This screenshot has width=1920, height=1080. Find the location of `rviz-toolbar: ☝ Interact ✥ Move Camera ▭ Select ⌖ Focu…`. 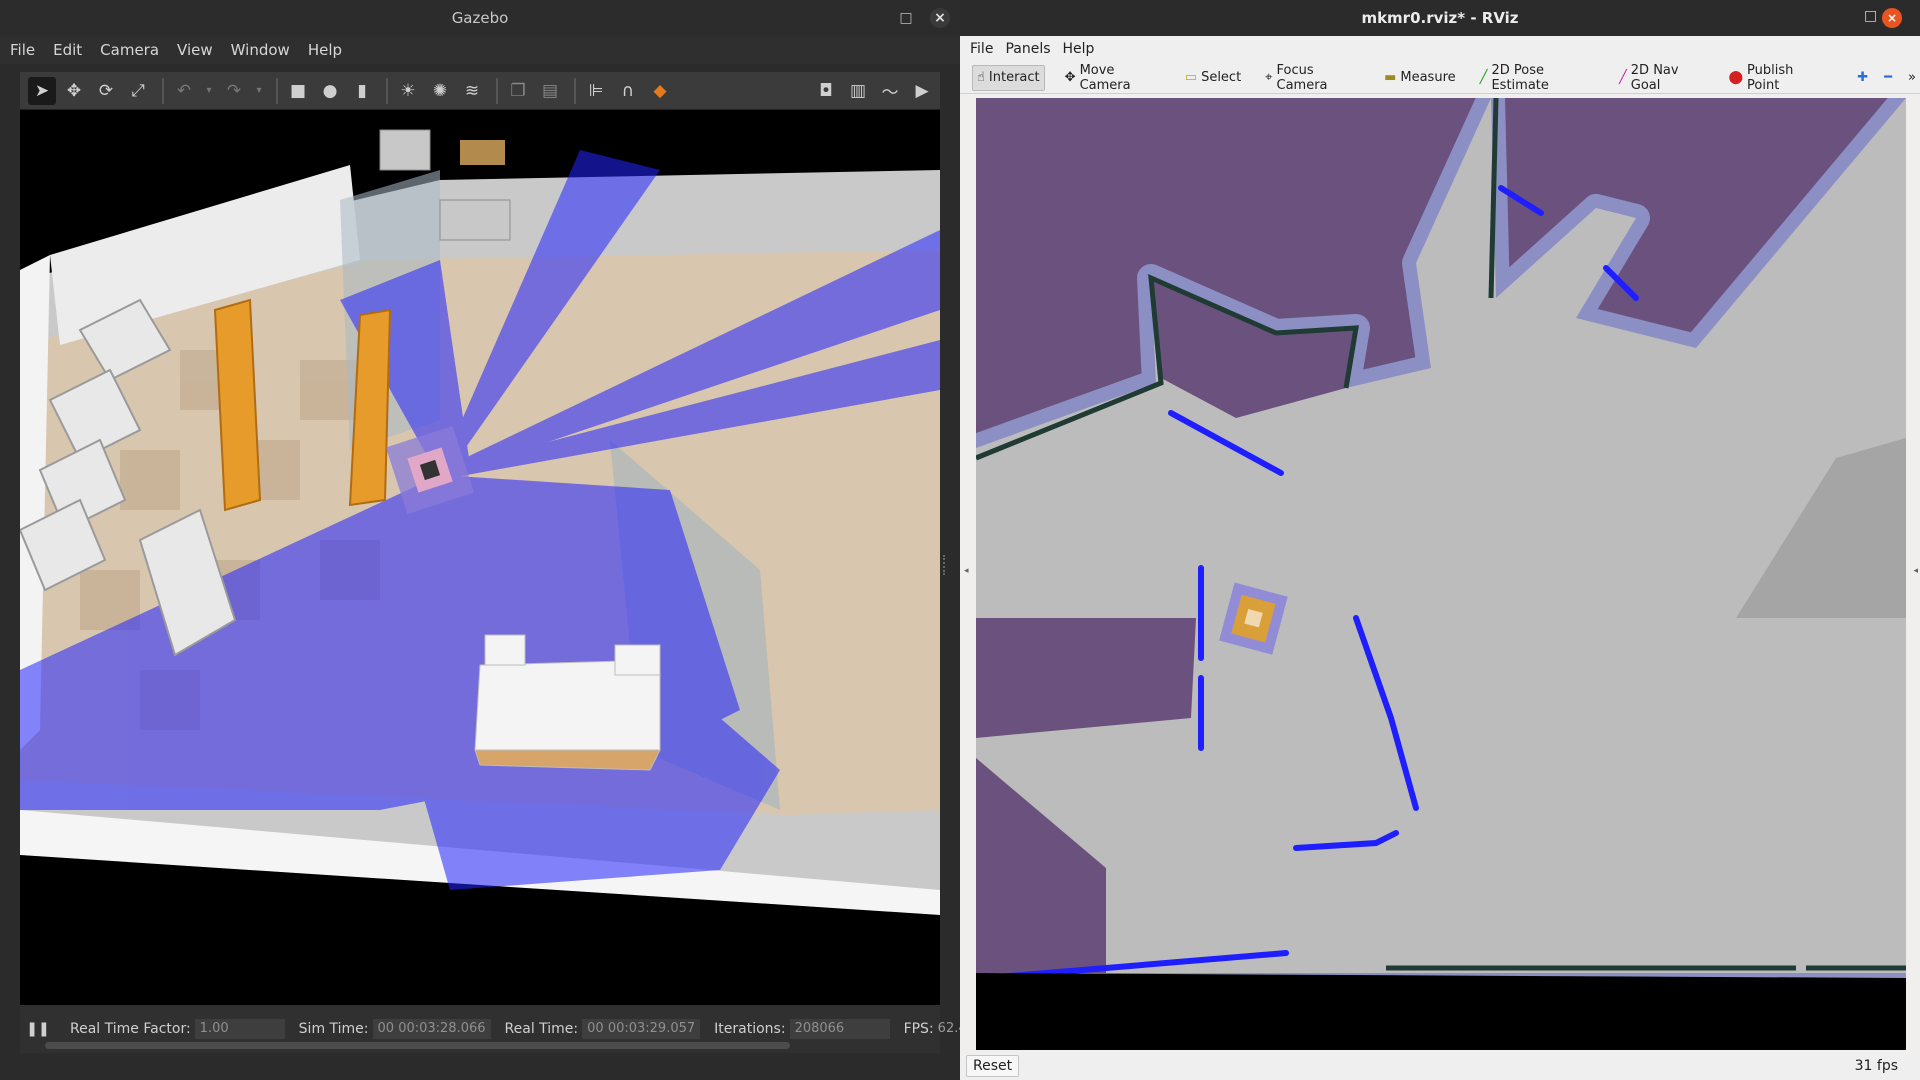

rviz-toolbar: ☝ Interact ✥ Move Camera ▭ Select ⌖ Focu… is located at coordinates (1440, 78).